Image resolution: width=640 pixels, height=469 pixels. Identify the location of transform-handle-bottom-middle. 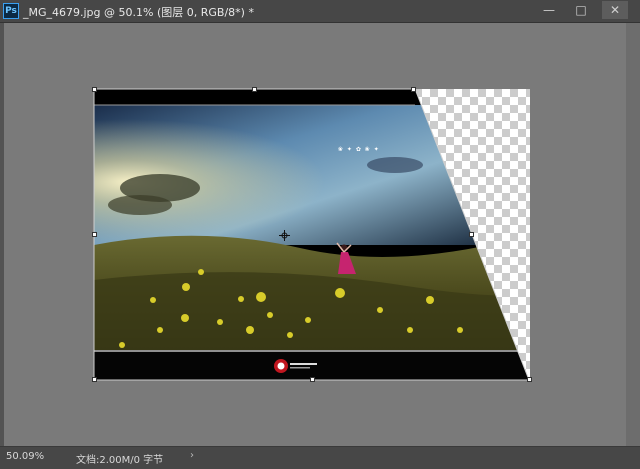
(312, 379).